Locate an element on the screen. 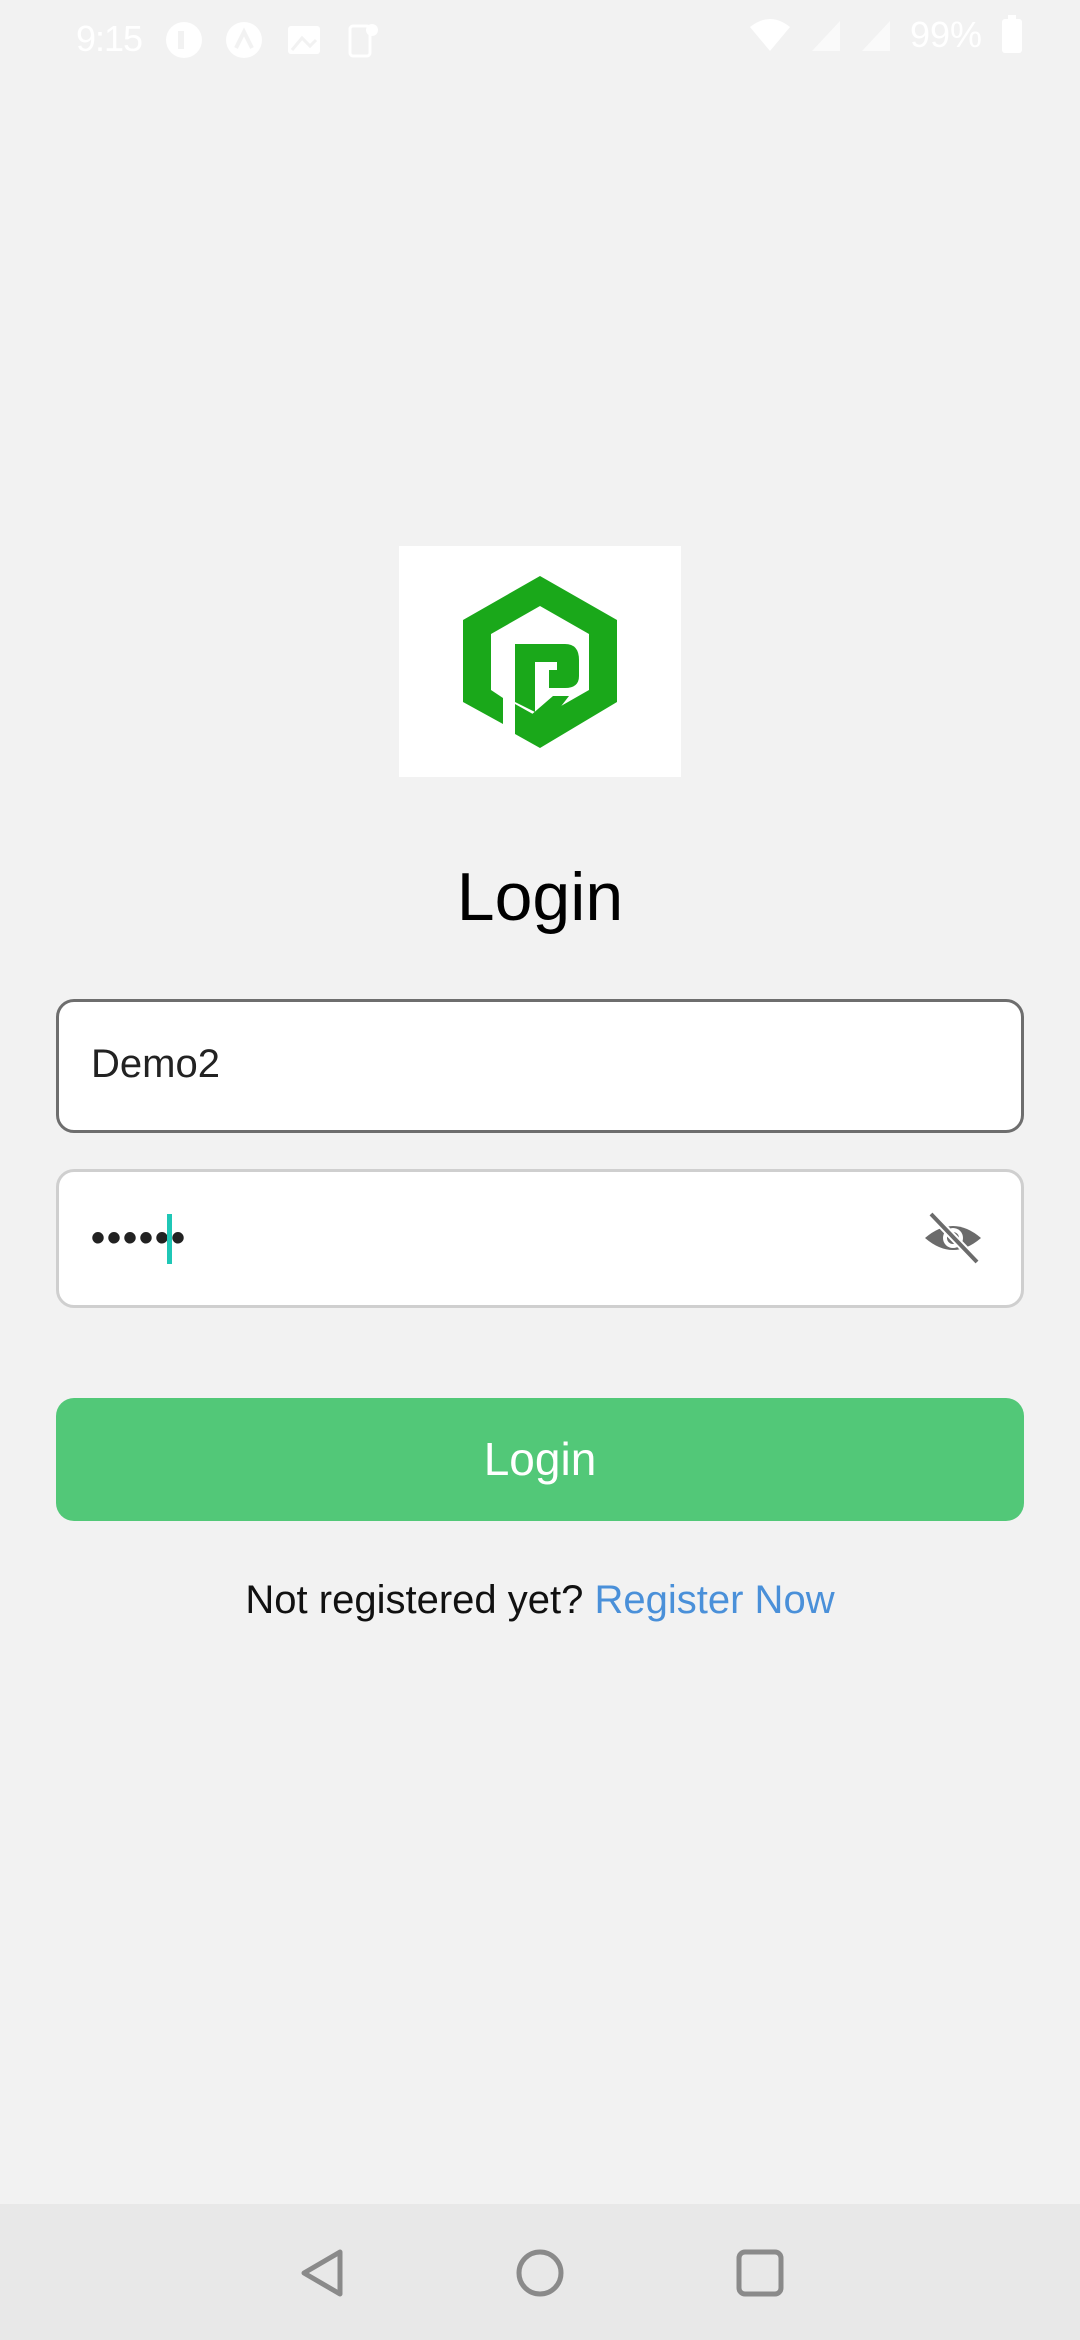 Image resolution: width=1080 pixels, height=2340 pixels. register-prompt: Not registered yet? Register Now is located at coordinates (540, 1600).